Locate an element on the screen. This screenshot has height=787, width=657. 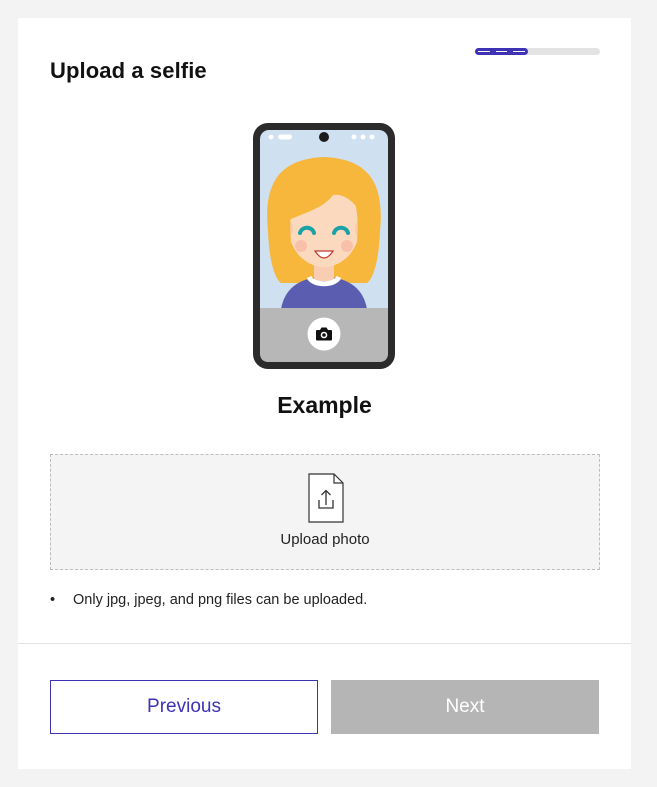
file-upload-icon is located at coordinates (326, 498).